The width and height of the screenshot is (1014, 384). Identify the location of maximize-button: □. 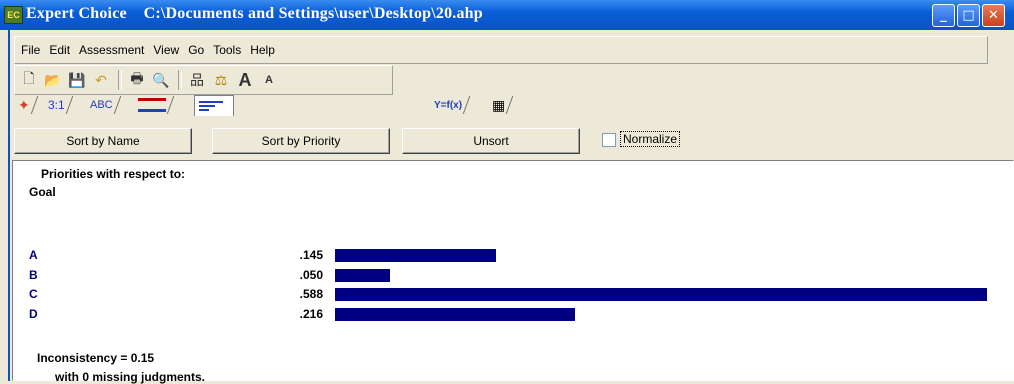
(968, 15).